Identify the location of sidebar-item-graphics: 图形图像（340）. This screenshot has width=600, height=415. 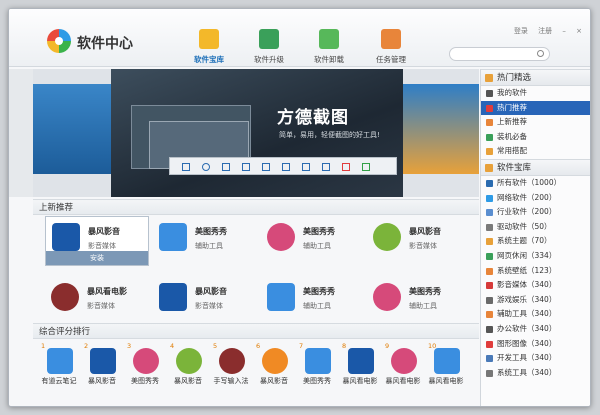
(535, 344).